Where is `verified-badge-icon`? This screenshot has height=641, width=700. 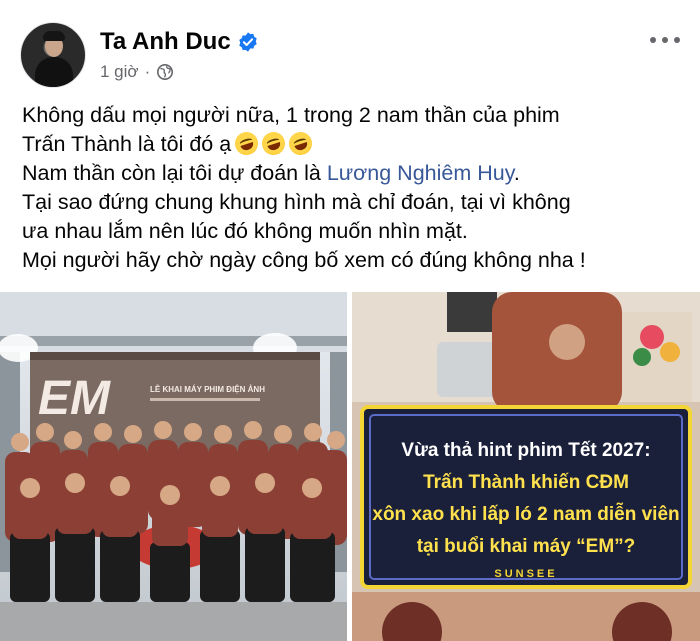 verified-badge-icon is located at coordinates (247, 42).